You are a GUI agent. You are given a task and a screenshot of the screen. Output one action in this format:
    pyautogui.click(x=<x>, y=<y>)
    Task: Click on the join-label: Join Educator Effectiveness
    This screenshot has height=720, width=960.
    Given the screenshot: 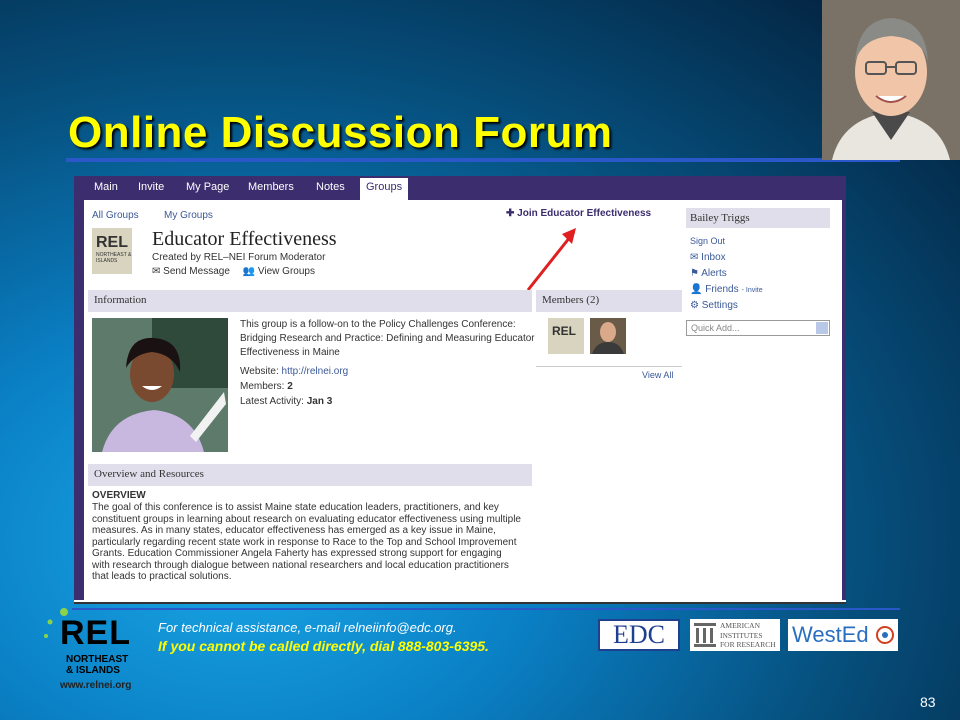 What is the action you would take?
    pyautogui.click(x=584, y=213)
    